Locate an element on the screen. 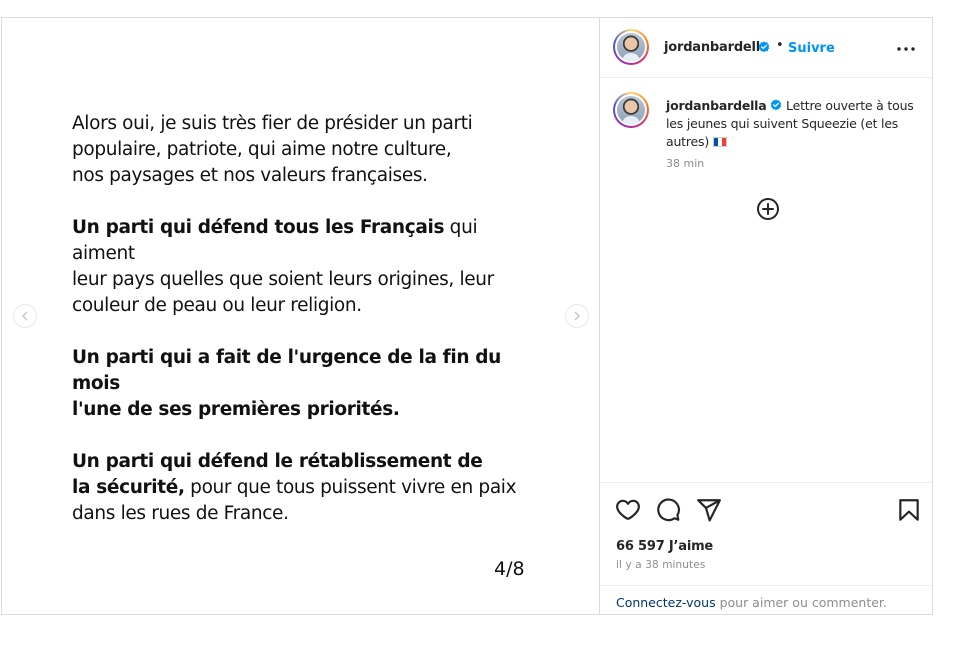 This screenshot has width=953, height=648. login-link: Connectez-vous is located at coordinates (666, 602).